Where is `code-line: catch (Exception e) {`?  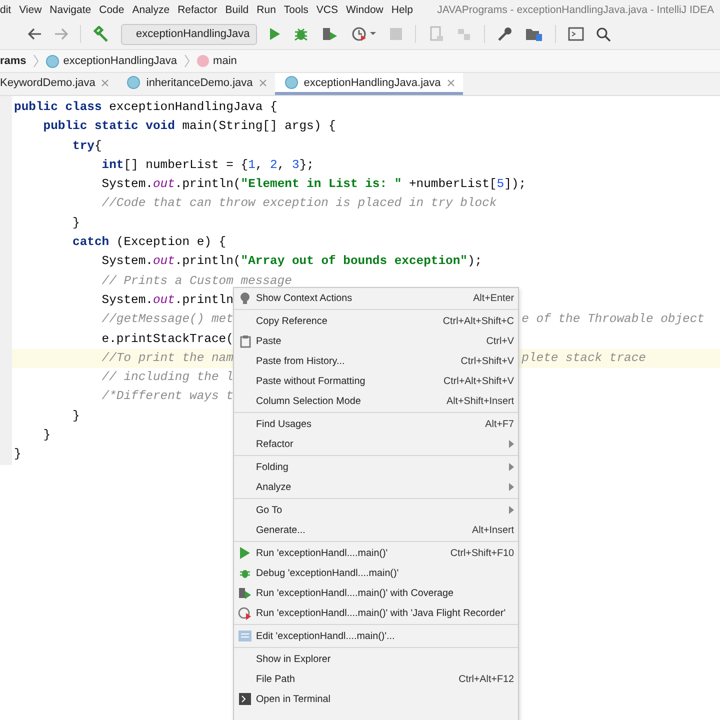 code-line: catch (Exception e) { is located at coordinates (149, 242).